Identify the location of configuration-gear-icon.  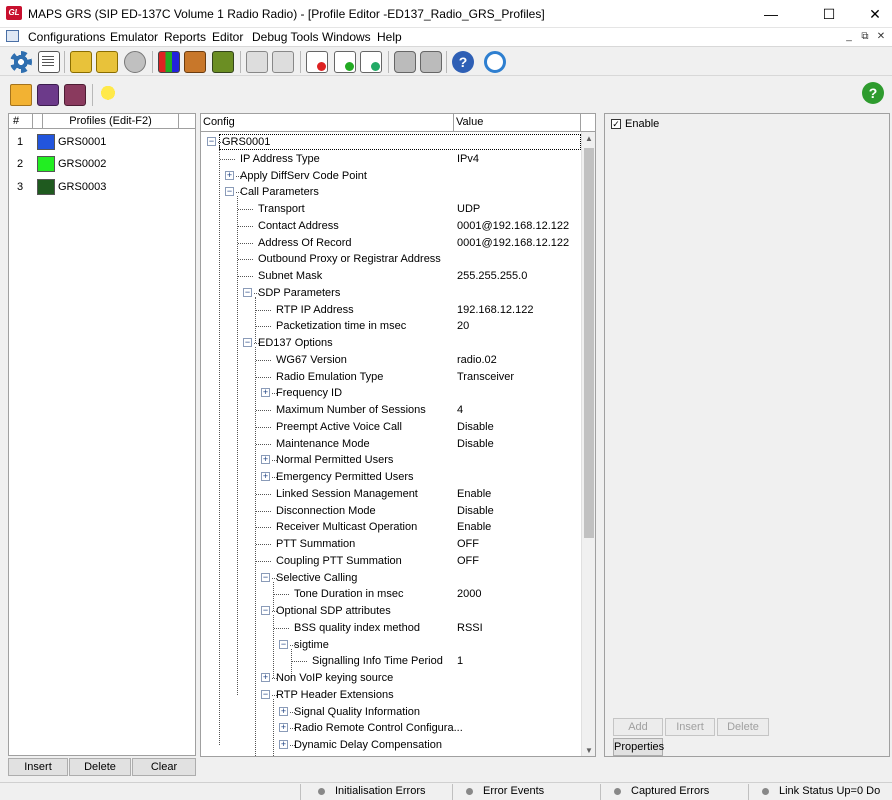
(21, 62).